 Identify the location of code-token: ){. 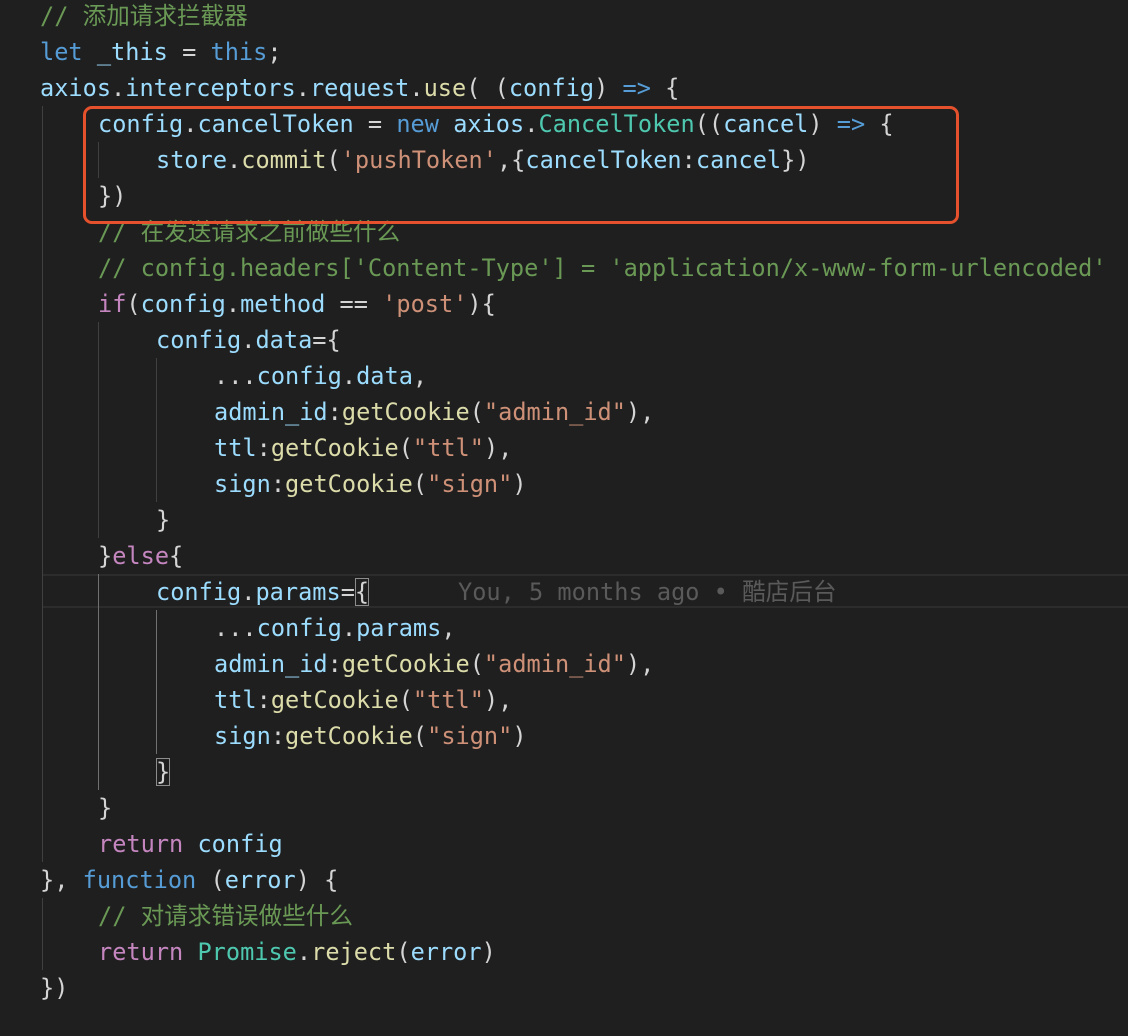
(481, 304).